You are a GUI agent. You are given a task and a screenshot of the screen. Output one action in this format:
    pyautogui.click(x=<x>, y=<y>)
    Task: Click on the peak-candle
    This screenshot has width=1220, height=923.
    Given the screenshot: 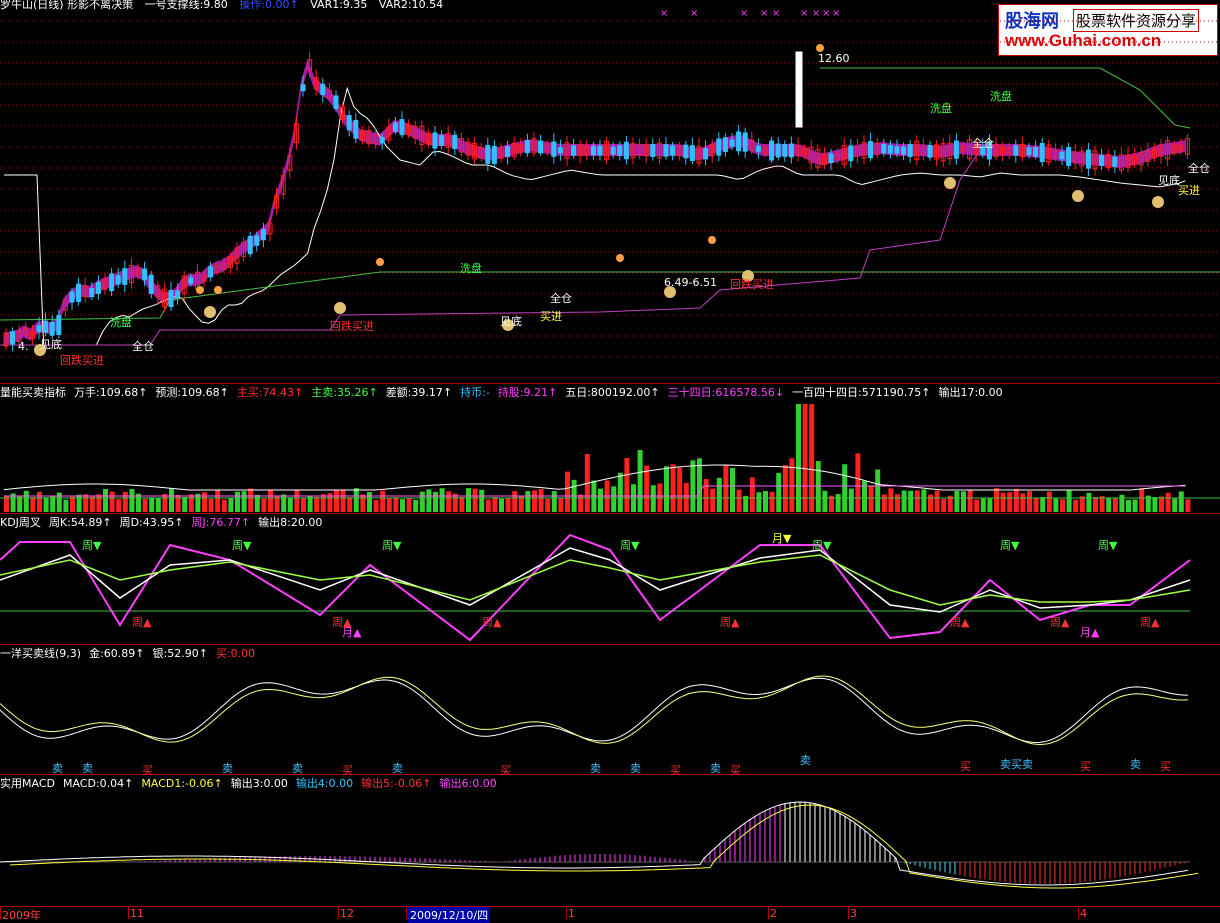 What is the action you would take?
    pyautogui.click(x=799, y=89)
    